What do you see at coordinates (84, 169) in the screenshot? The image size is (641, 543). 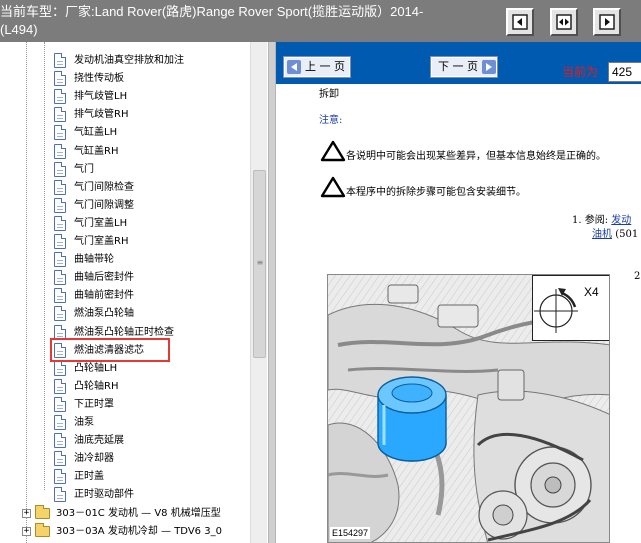 I see `tree-item-label: 气门` at bounding box center [84, 169].